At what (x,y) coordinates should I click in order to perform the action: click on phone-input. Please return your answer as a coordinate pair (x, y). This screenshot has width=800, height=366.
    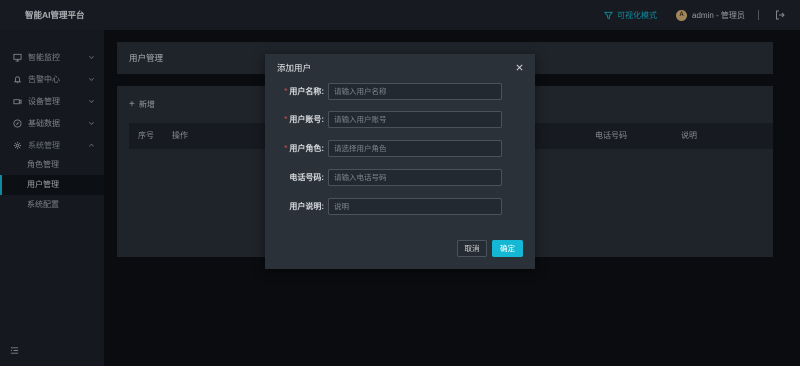
    Looking at the image, I should click on (415, 177).